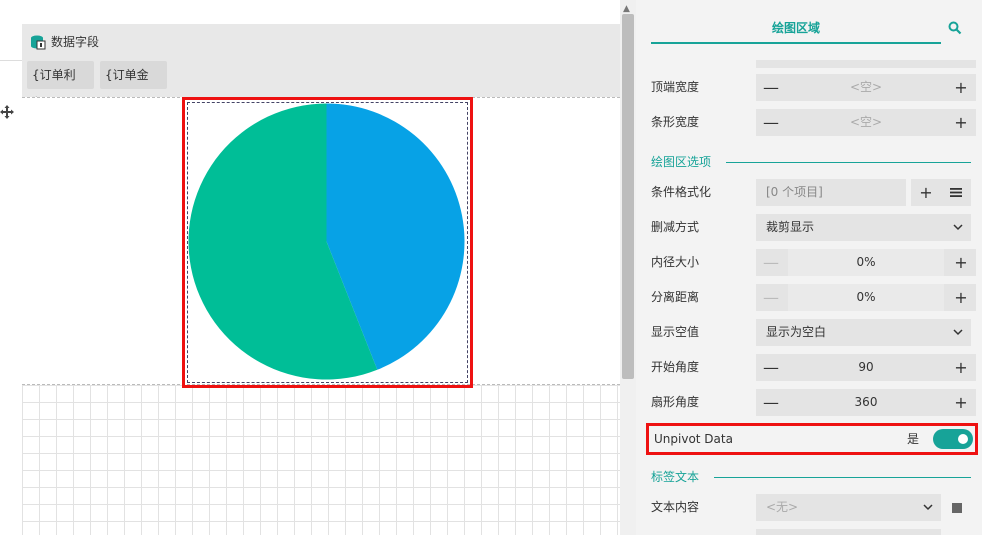 The height and width of the screenshot is (535, 982). Describe the element at coordinates (133, 85) in the screenshot. I see `field-chip-order-amount: {订单金额}` at that location.